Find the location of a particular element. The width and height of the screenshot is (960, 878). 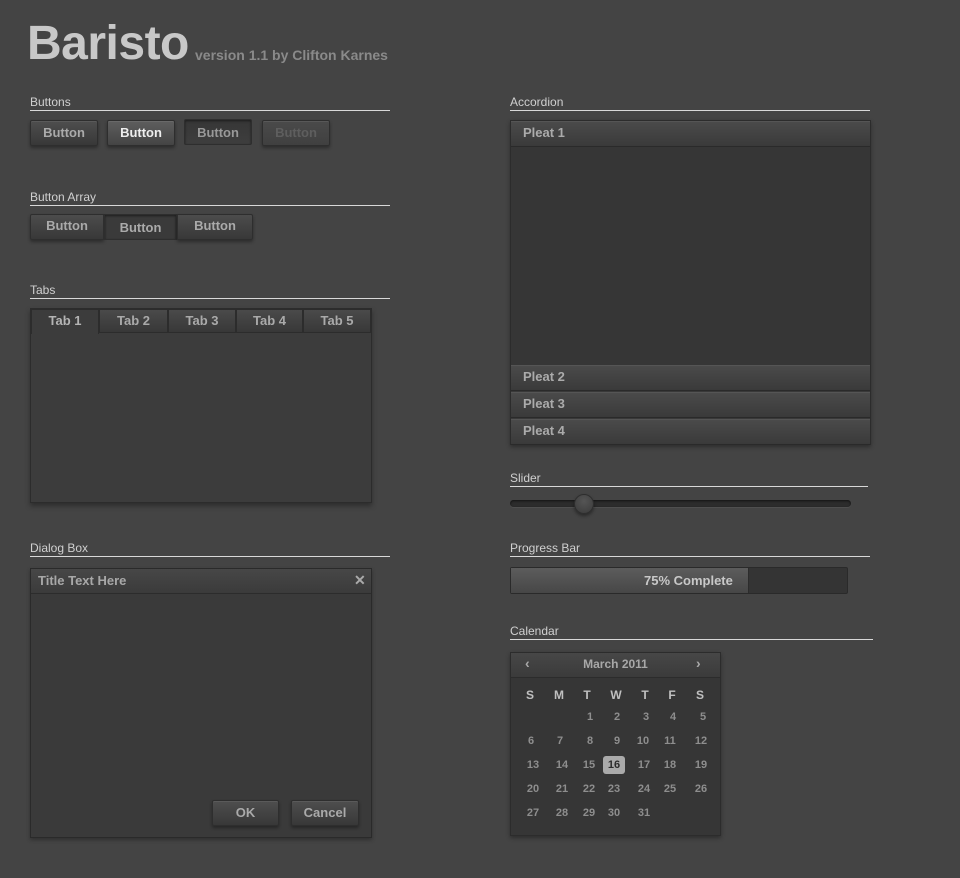

calendar-day: 22 is located at coordinates (589, 789).